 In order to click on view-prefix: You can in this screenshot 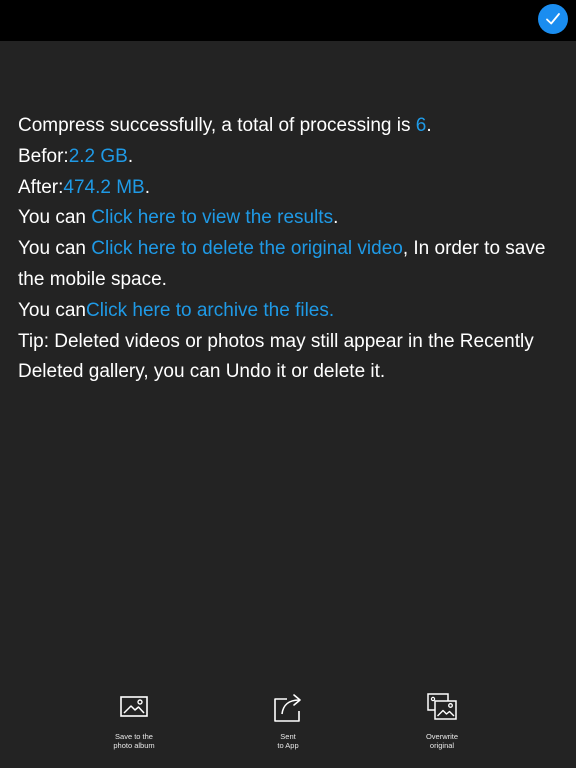, I will do `click(55, 218)`.